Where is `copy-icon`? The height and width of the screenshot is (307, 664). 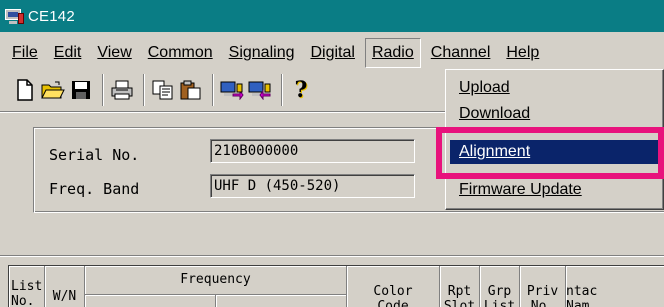
copy-icon is located at coordinates (163, 90).